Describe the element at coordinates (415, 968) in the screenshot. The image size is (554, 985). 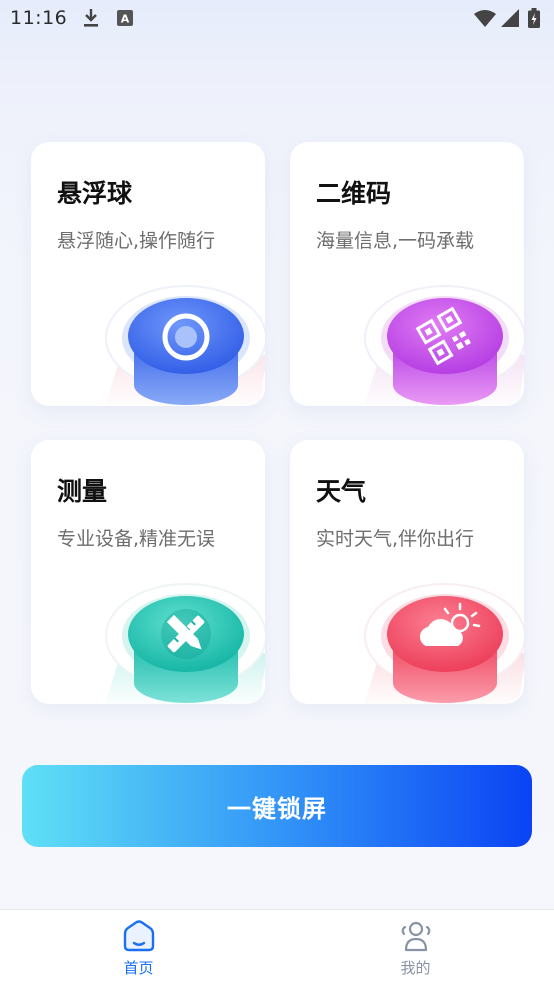
I see `nav-label-mine: 我的` at that location.